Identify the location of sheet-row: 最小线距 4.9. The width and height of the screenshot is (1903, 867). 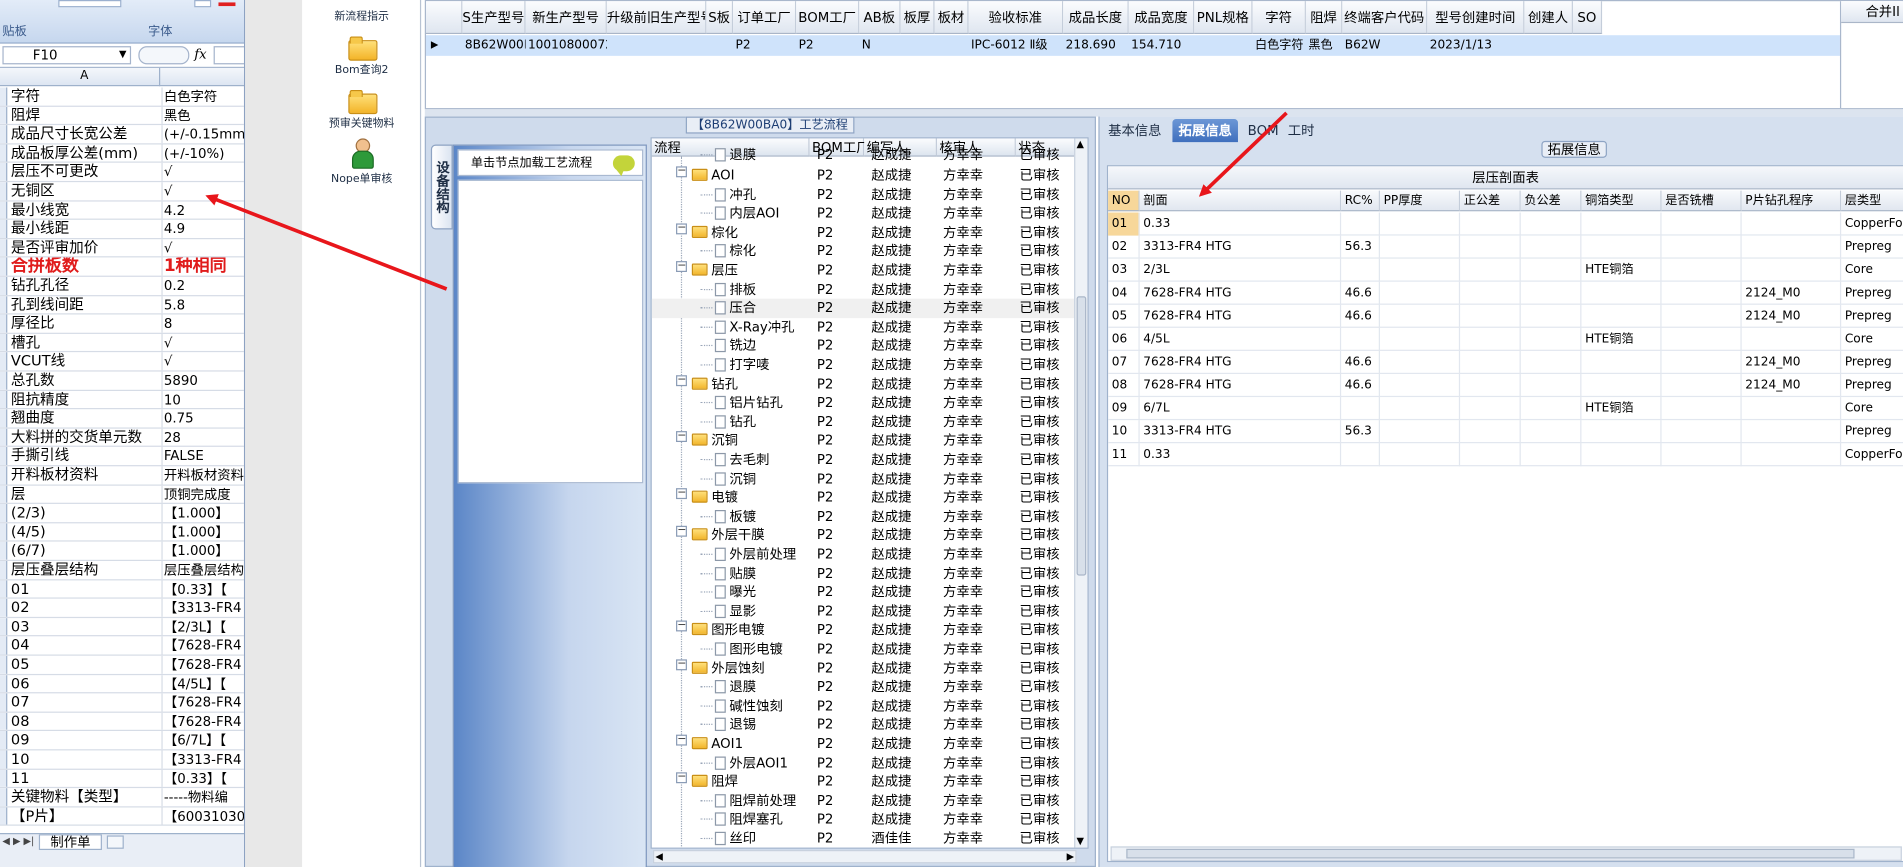
(122, 229).